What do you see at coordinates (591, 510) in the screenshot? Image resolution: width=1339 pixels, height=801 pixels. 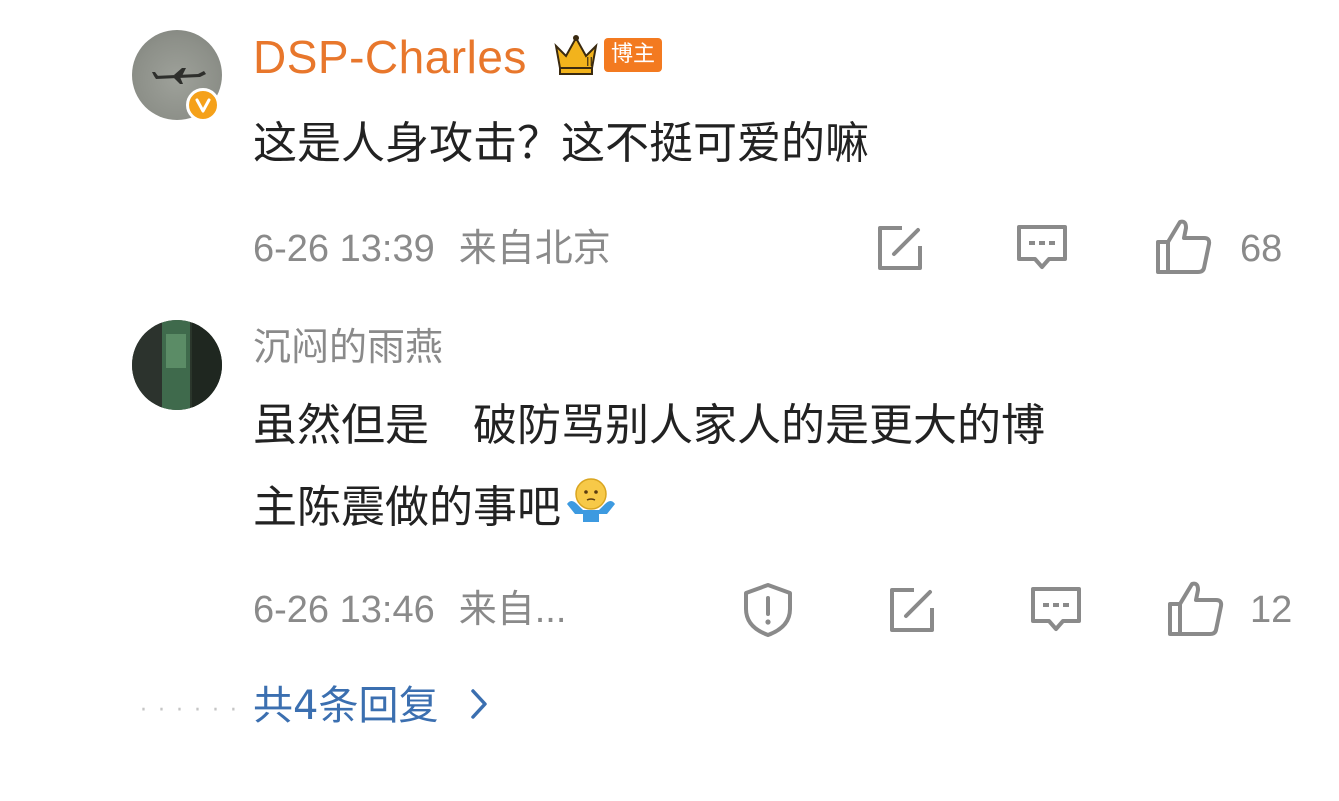 I see `shrug-emoji-icon` at bounding box center [591, 510].